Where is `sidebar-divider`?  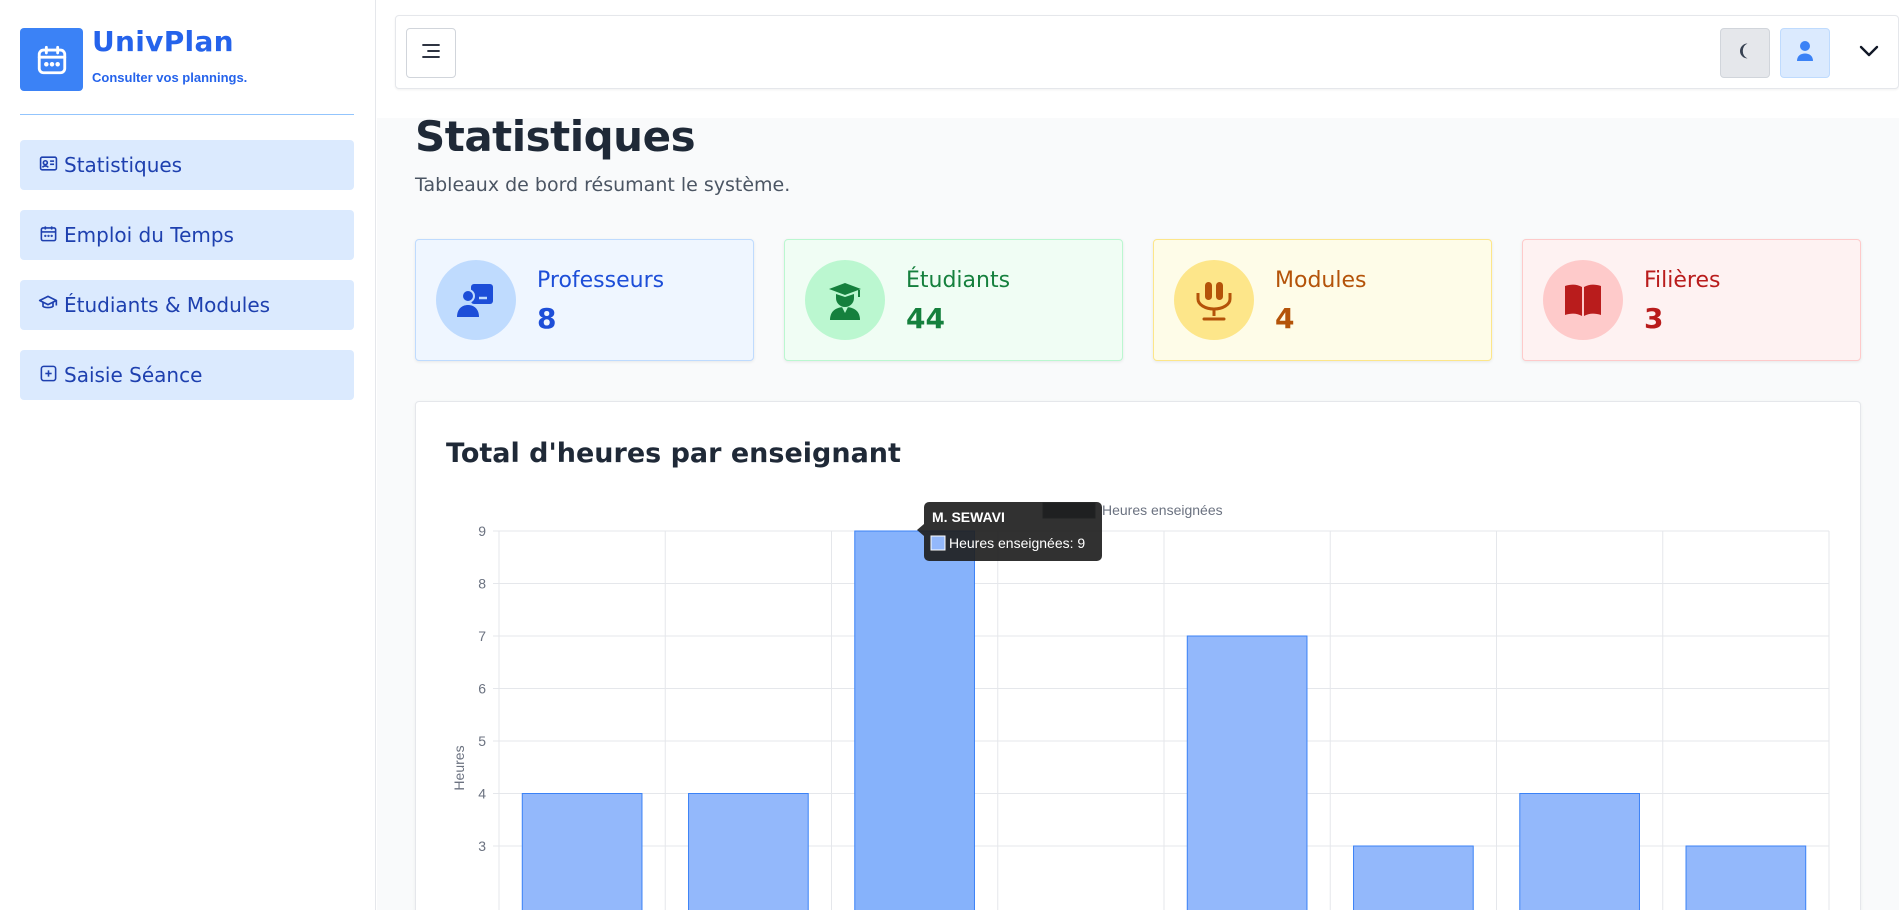 sidebar-divider is located at coordinates (187, 114).